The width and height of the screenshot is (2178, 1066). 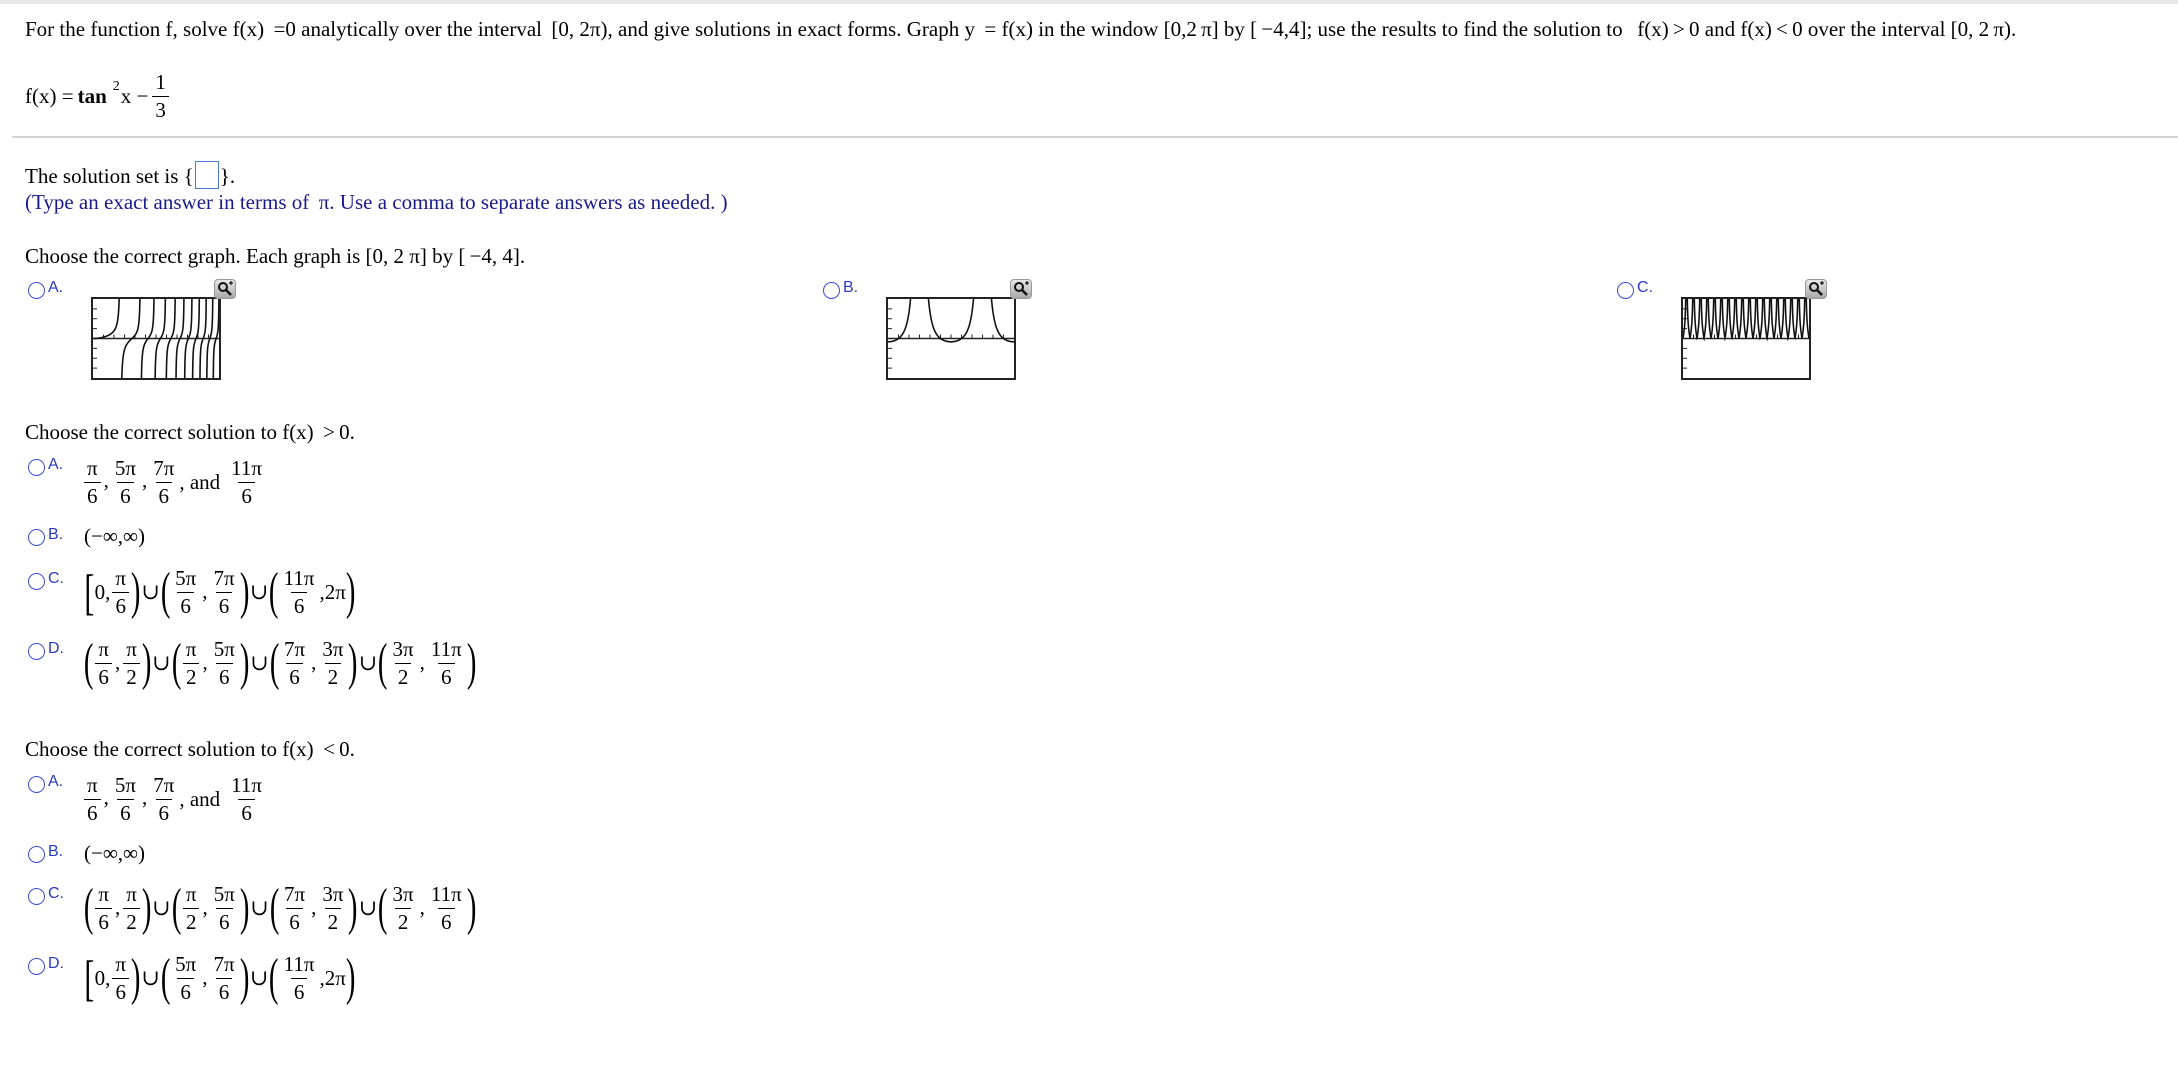 I want to click on function-lhs: f(x) =, so click(x=49, y=96).